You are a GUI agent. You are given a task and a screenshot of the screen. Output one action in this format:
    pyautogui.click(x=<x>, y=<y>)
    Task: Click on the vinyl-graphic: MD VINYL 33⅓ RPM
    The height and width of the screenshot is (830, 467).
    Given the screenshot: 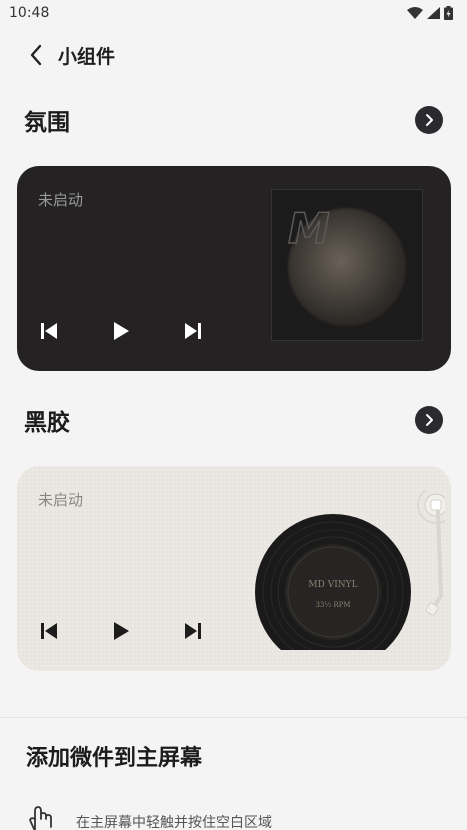 What is the action you would take?
    pyautogui.click(x=353, y=578)
    